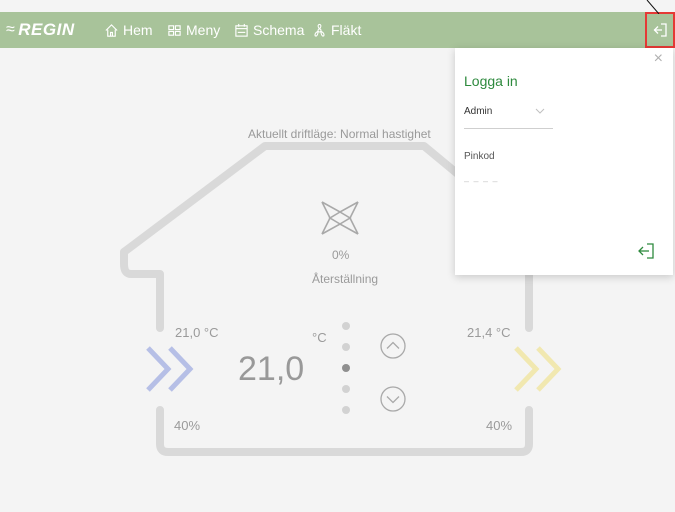 This screenshot has width=675, height=512. I want to click on pin-input: – – – –, so click(504, 183).